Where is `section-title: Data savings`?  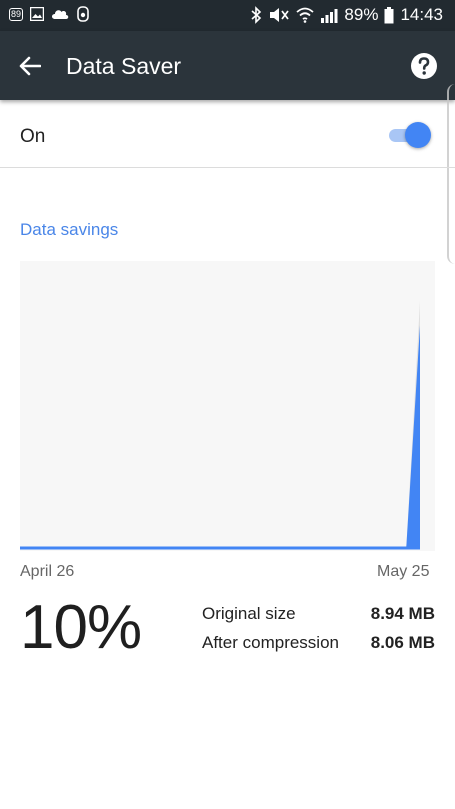
section-title: Data savings is located at coordinates (69, 229).